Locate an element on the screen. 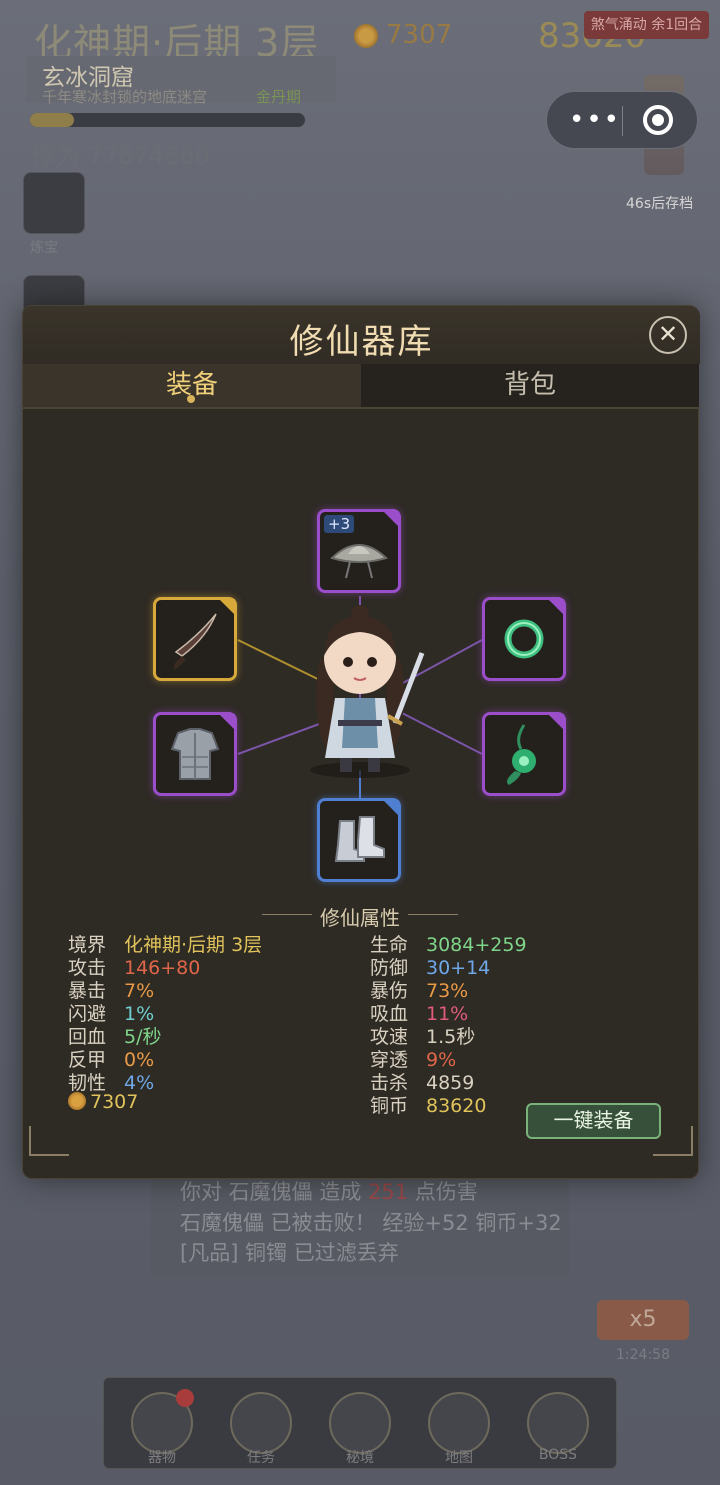  coin-icon is located at coordinates (77, 1101).